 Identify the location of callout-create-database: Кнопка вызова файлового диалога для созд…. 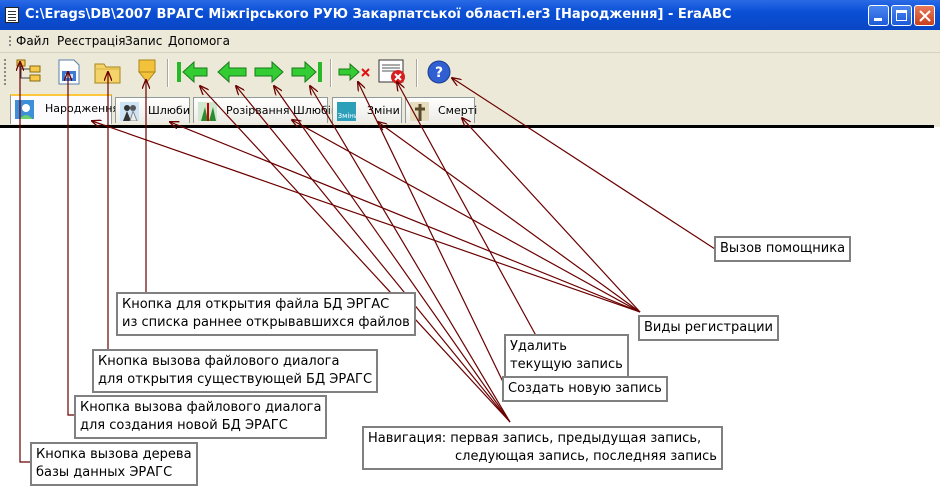
(201, 417).